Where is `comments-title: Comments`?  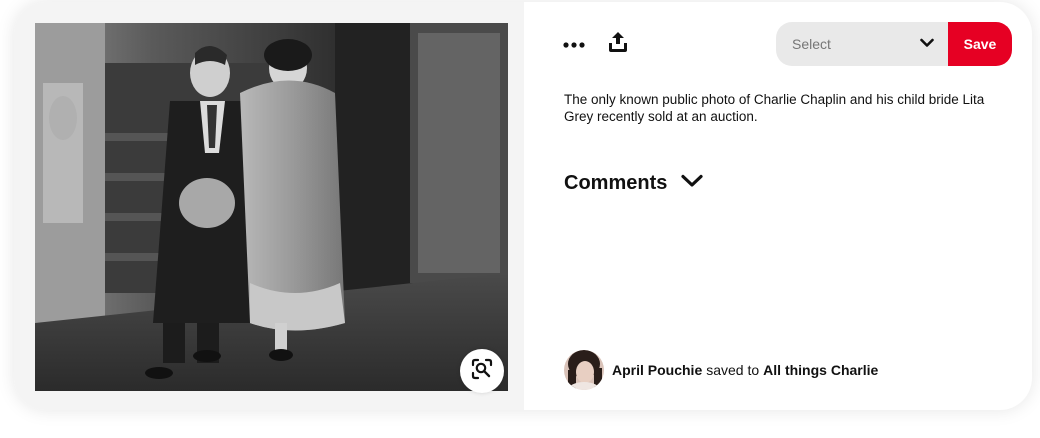
comments-title: Comments is located at coordinates (616, 183).